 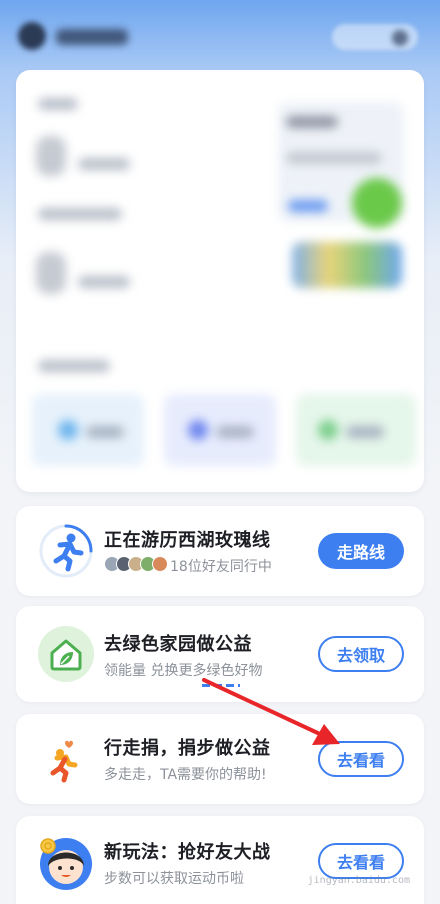 I want to click on watermark: jingyan.baidu.com, so click(x=358, y=880).